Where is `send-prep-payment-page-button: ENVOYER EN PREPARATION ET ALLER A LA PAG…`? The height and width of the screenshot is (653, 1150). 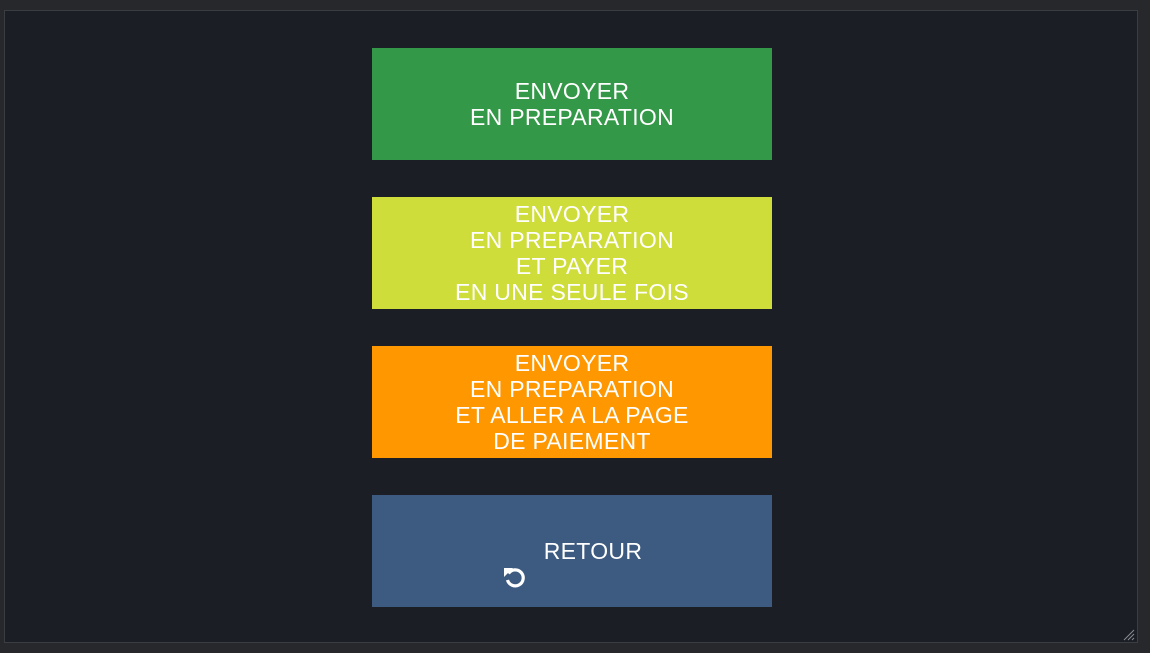
send-prep-payment-page-button: ENVOYER EN PREPARATION ET ALLER A LA PAG… is located at coordinates (572, 402).